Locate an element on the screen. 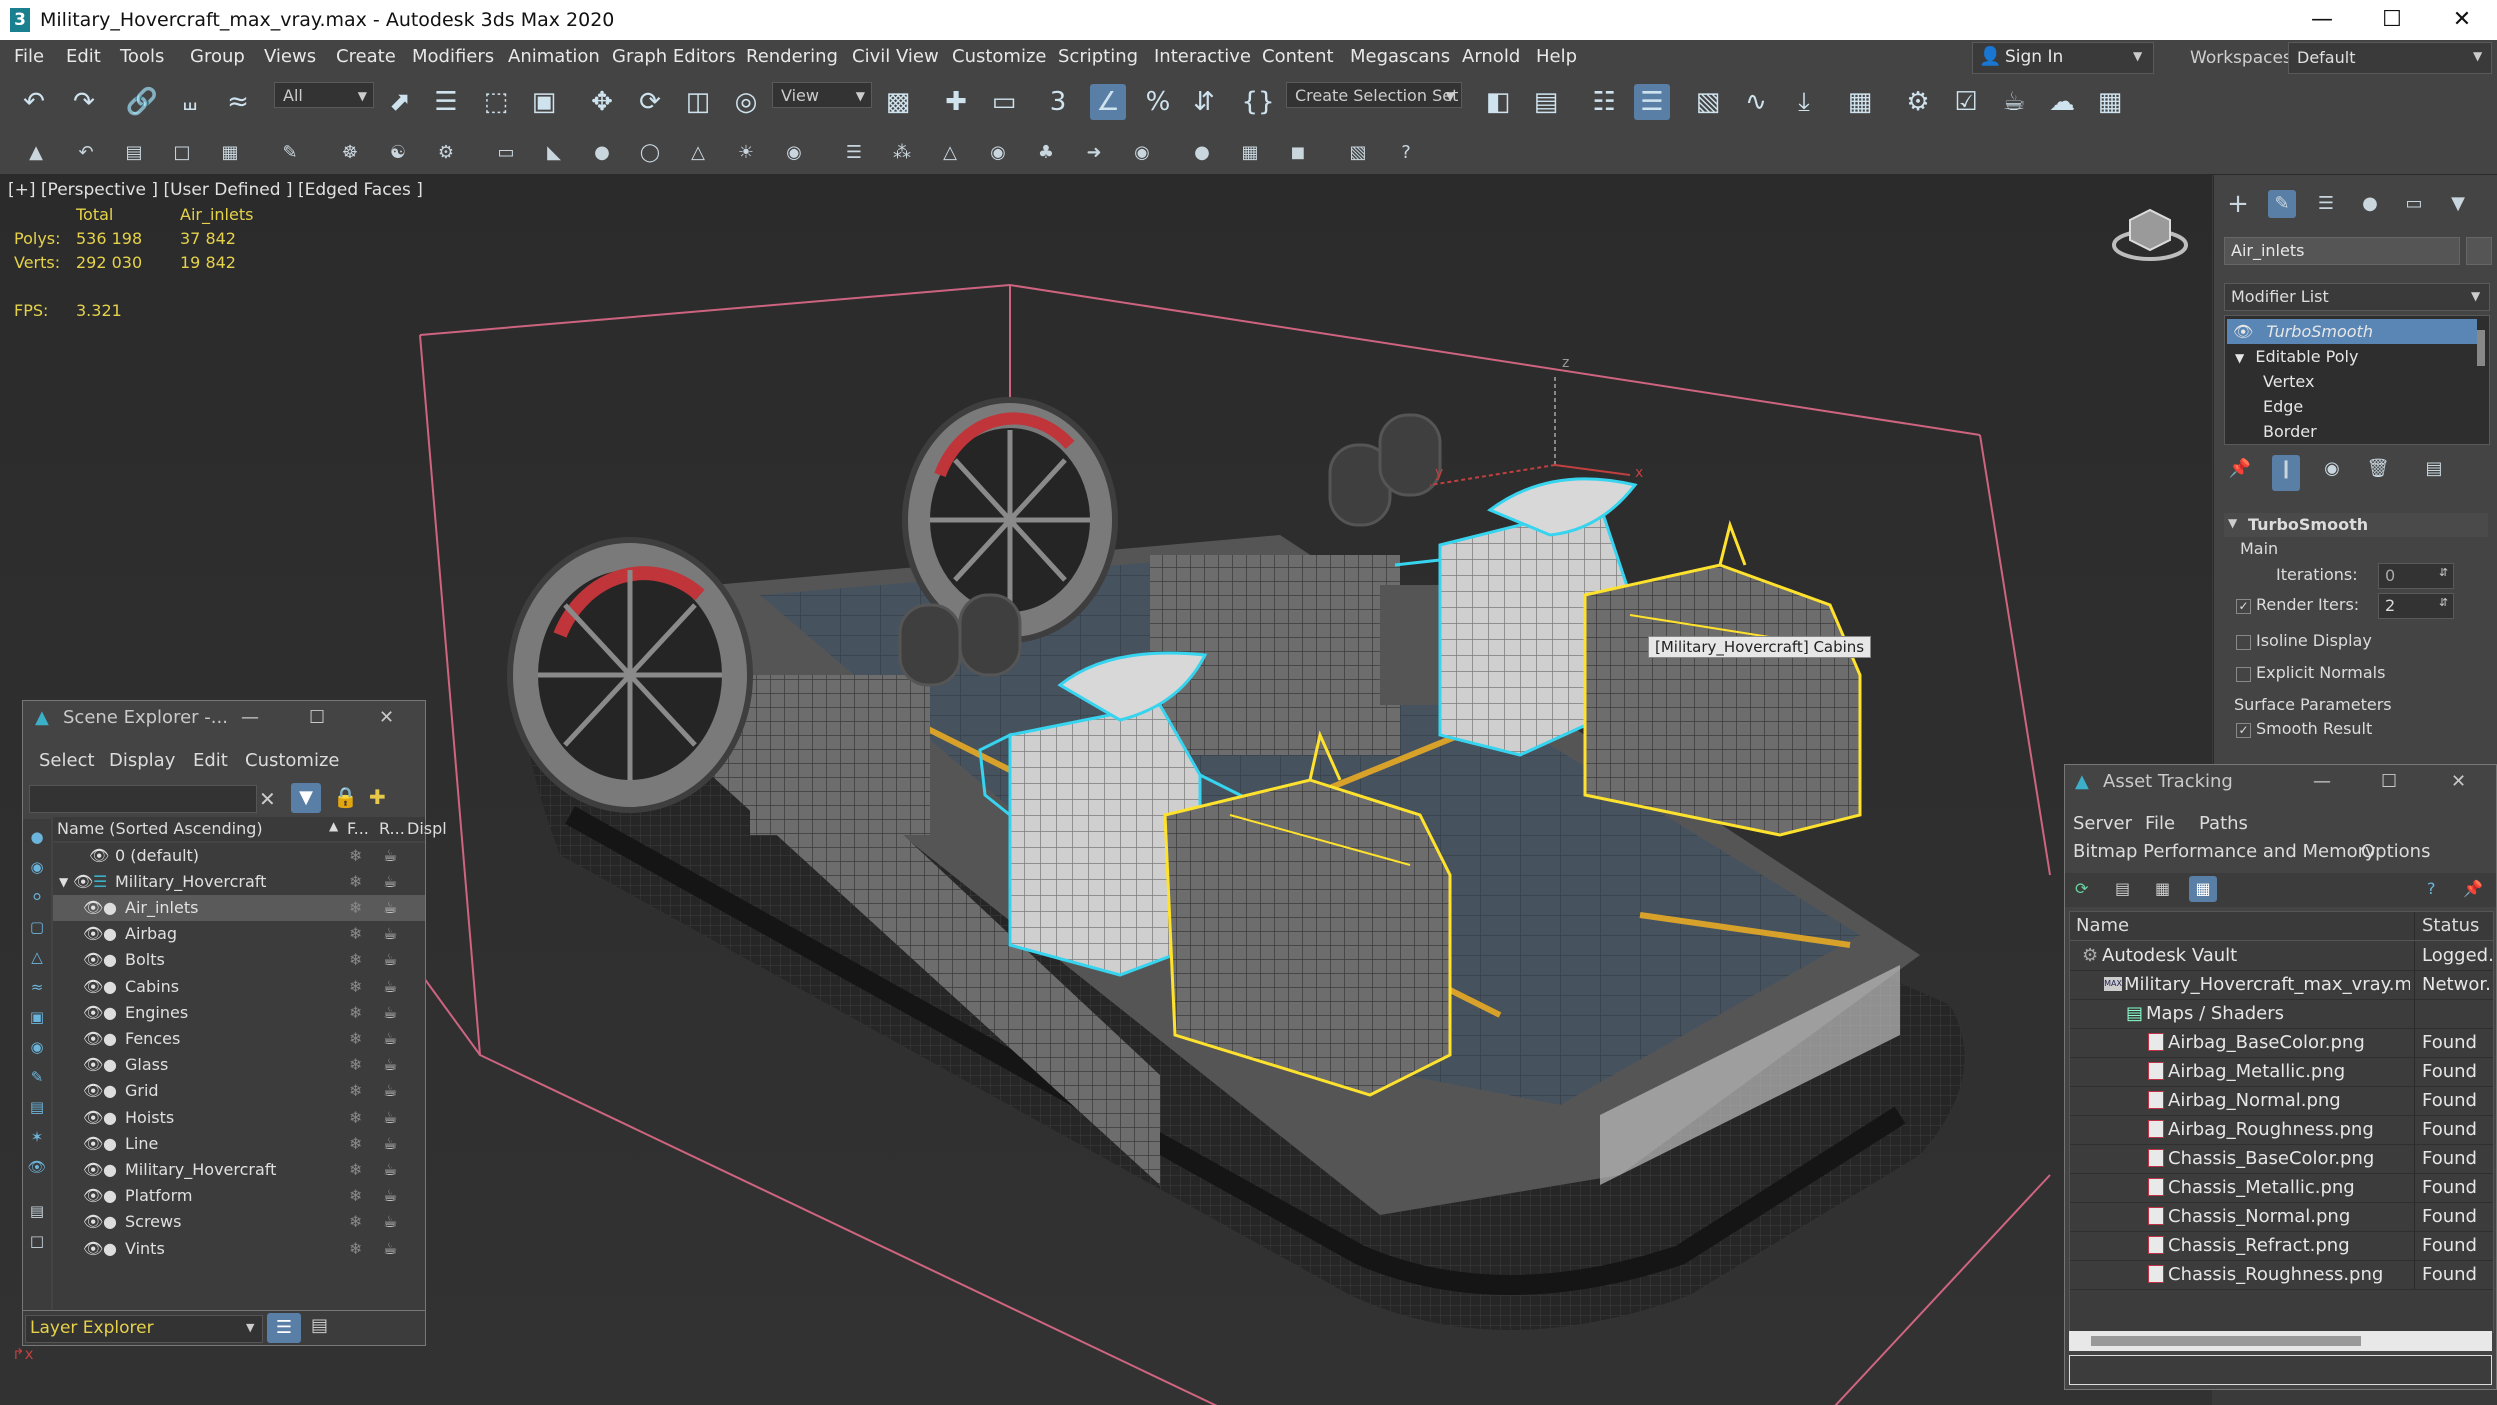  lock-icon: 🔒 is located at coordinates (345, 797).